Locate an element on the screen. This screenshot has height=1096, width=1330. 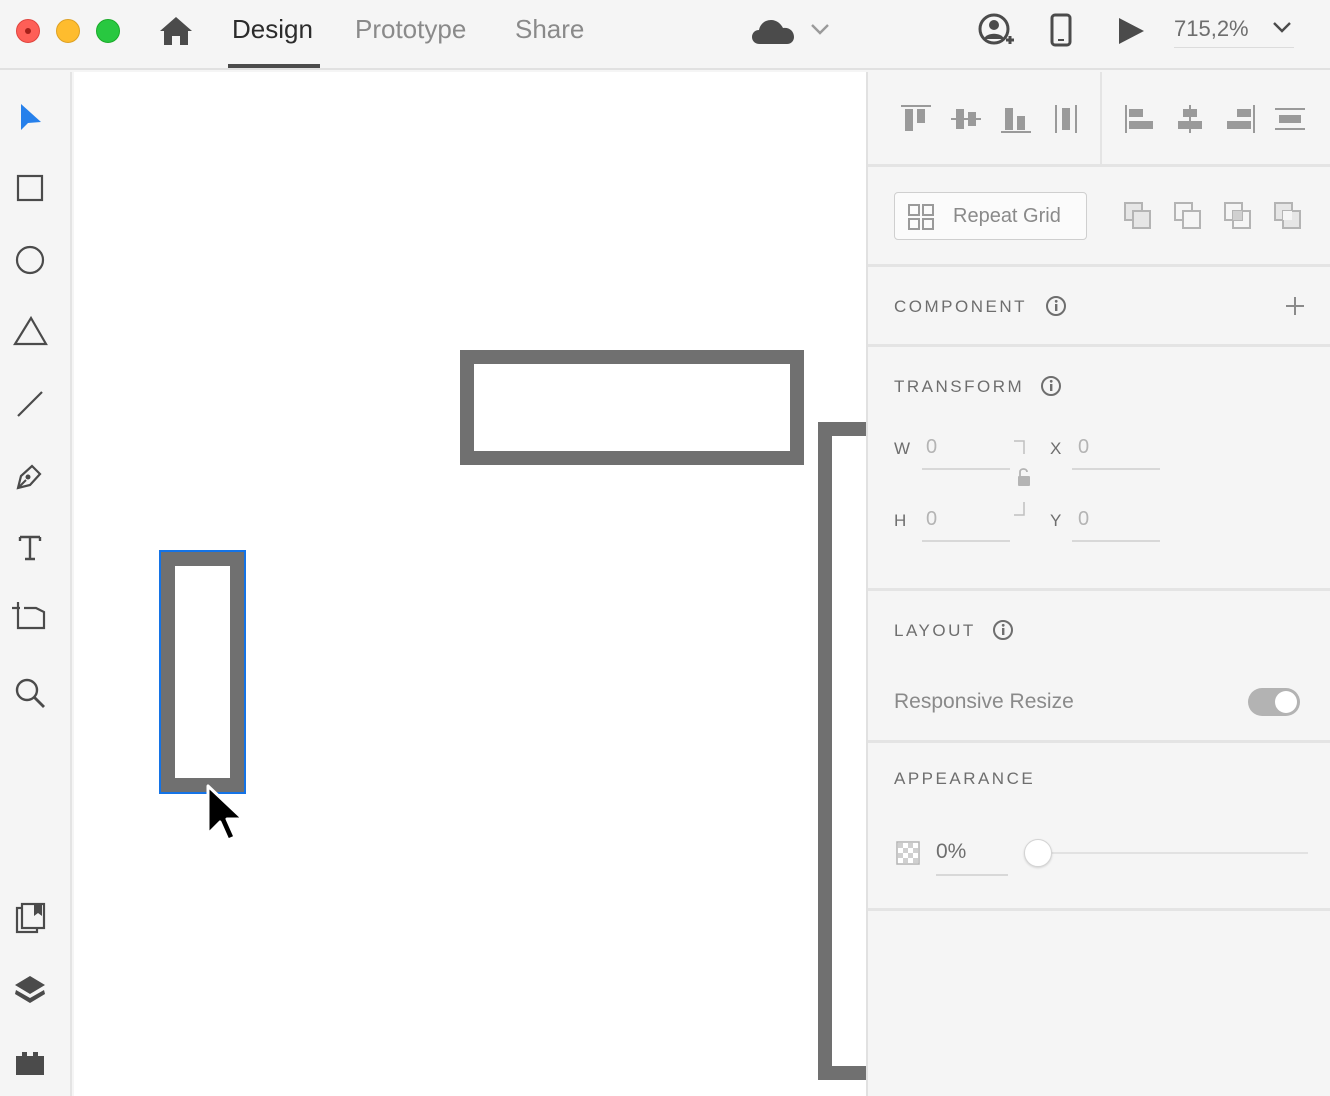
ellipse-tool-icon is located at coordinates (30, 260).